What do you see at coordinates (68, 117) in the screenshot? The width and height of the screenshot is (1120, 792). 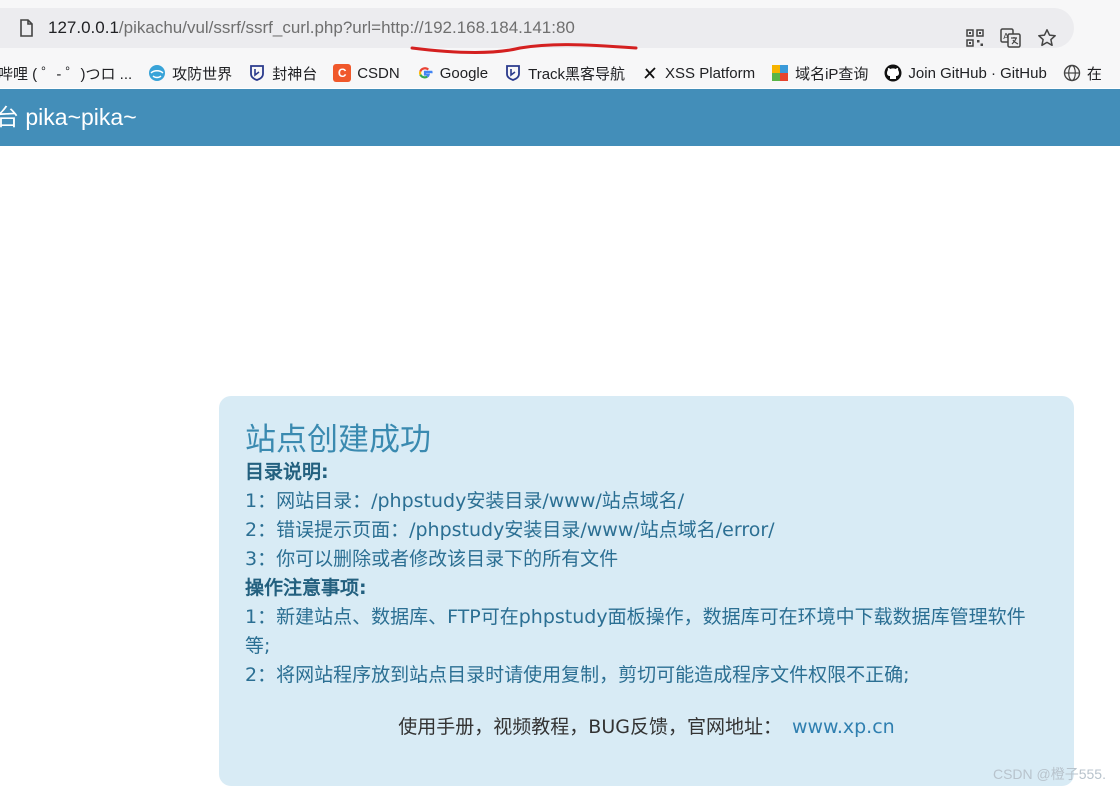 I see `app-title: 台 pika~pika~` at bounding box center [68, 117].